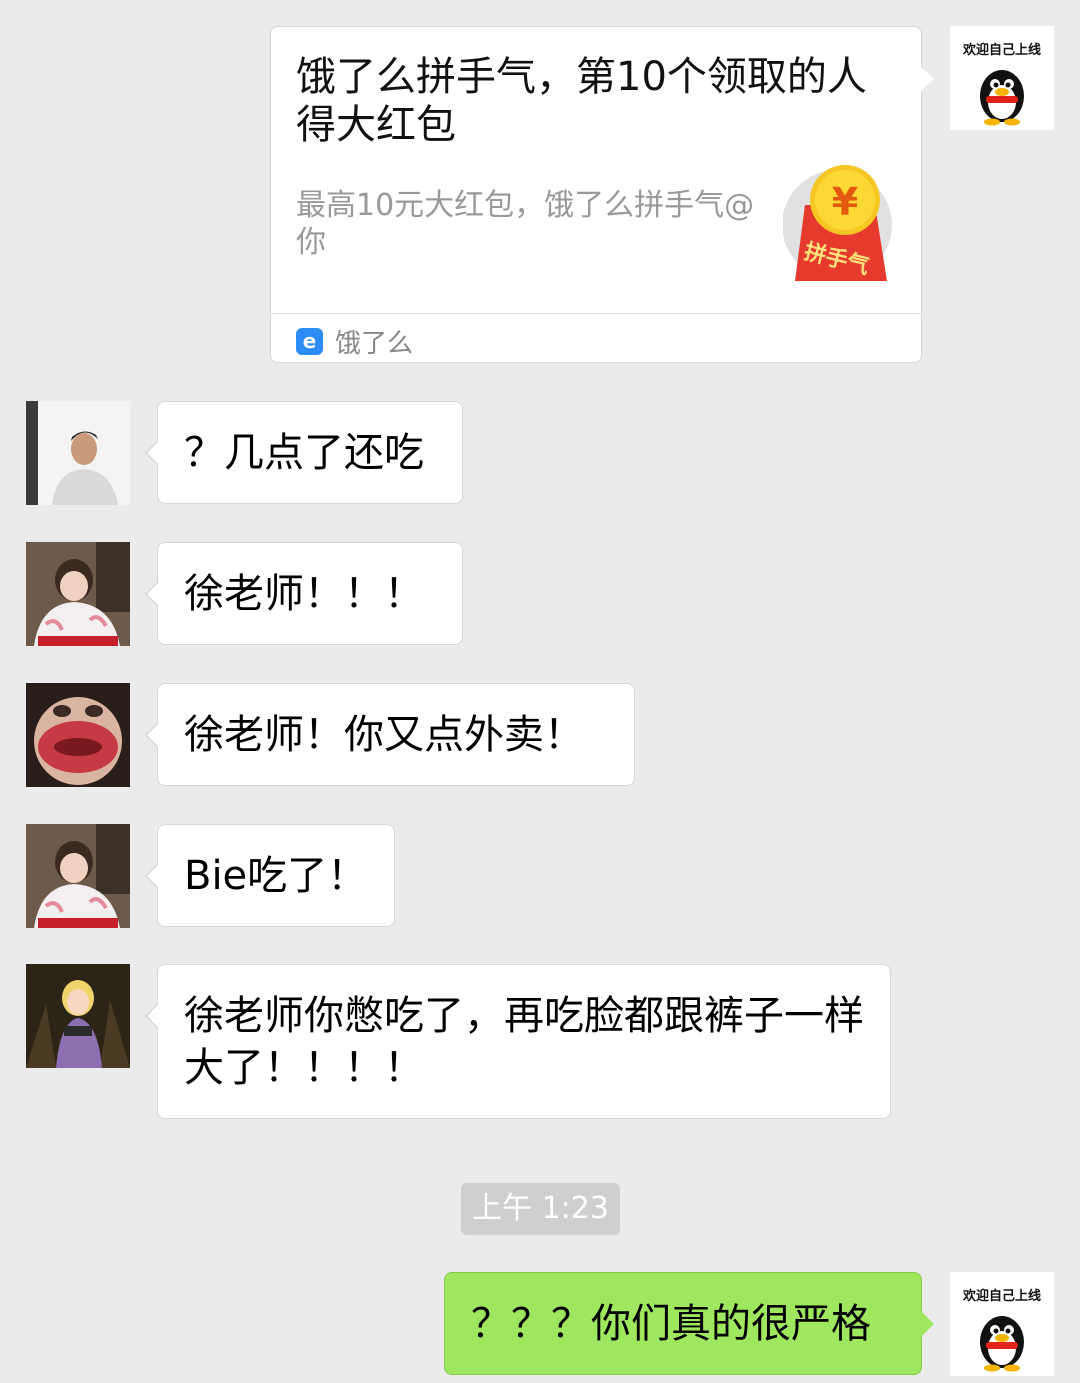 The height and width of the screenshot is (1383, 1080). I want to click on message-text: 徐老师你憋吃了，再吃脸都跟裤子一样大了！！！！, so click(524, 1042).